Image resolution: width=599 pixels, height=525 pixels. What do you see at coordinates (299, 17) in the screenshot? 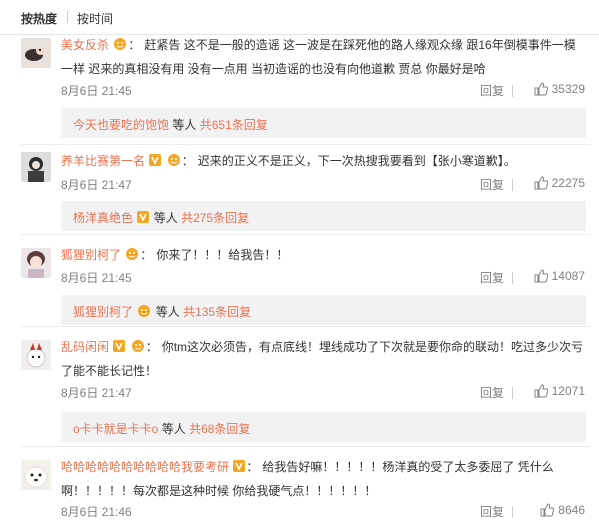
I see `sort-bar: 按热度 按时间` at bounding box center [299, 17].